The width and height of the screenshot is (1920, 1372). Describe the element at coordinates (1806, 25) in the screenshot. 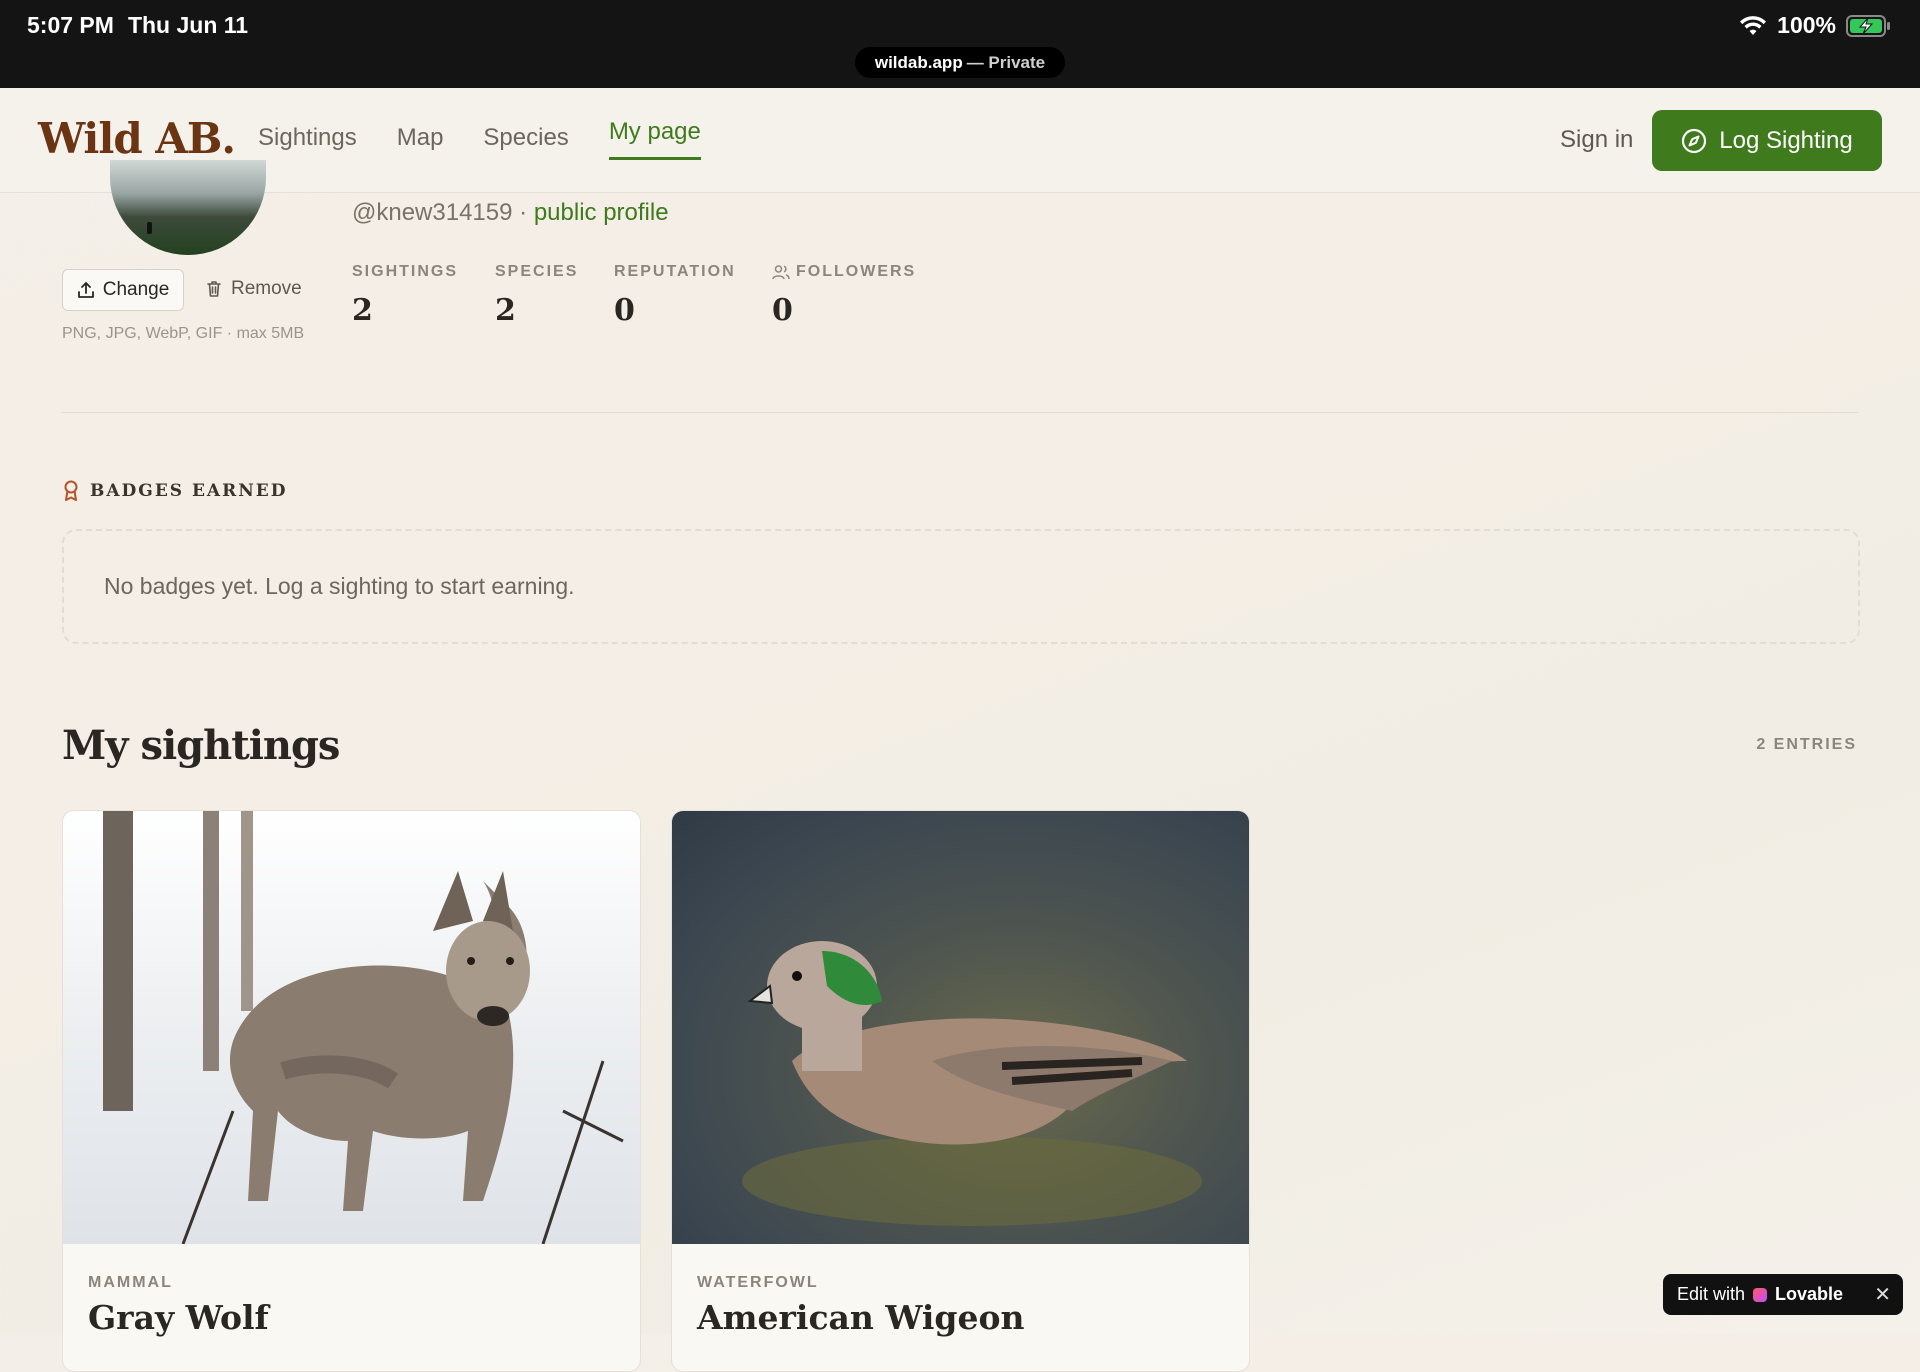

I see `battery-percent: 100%` at that location.